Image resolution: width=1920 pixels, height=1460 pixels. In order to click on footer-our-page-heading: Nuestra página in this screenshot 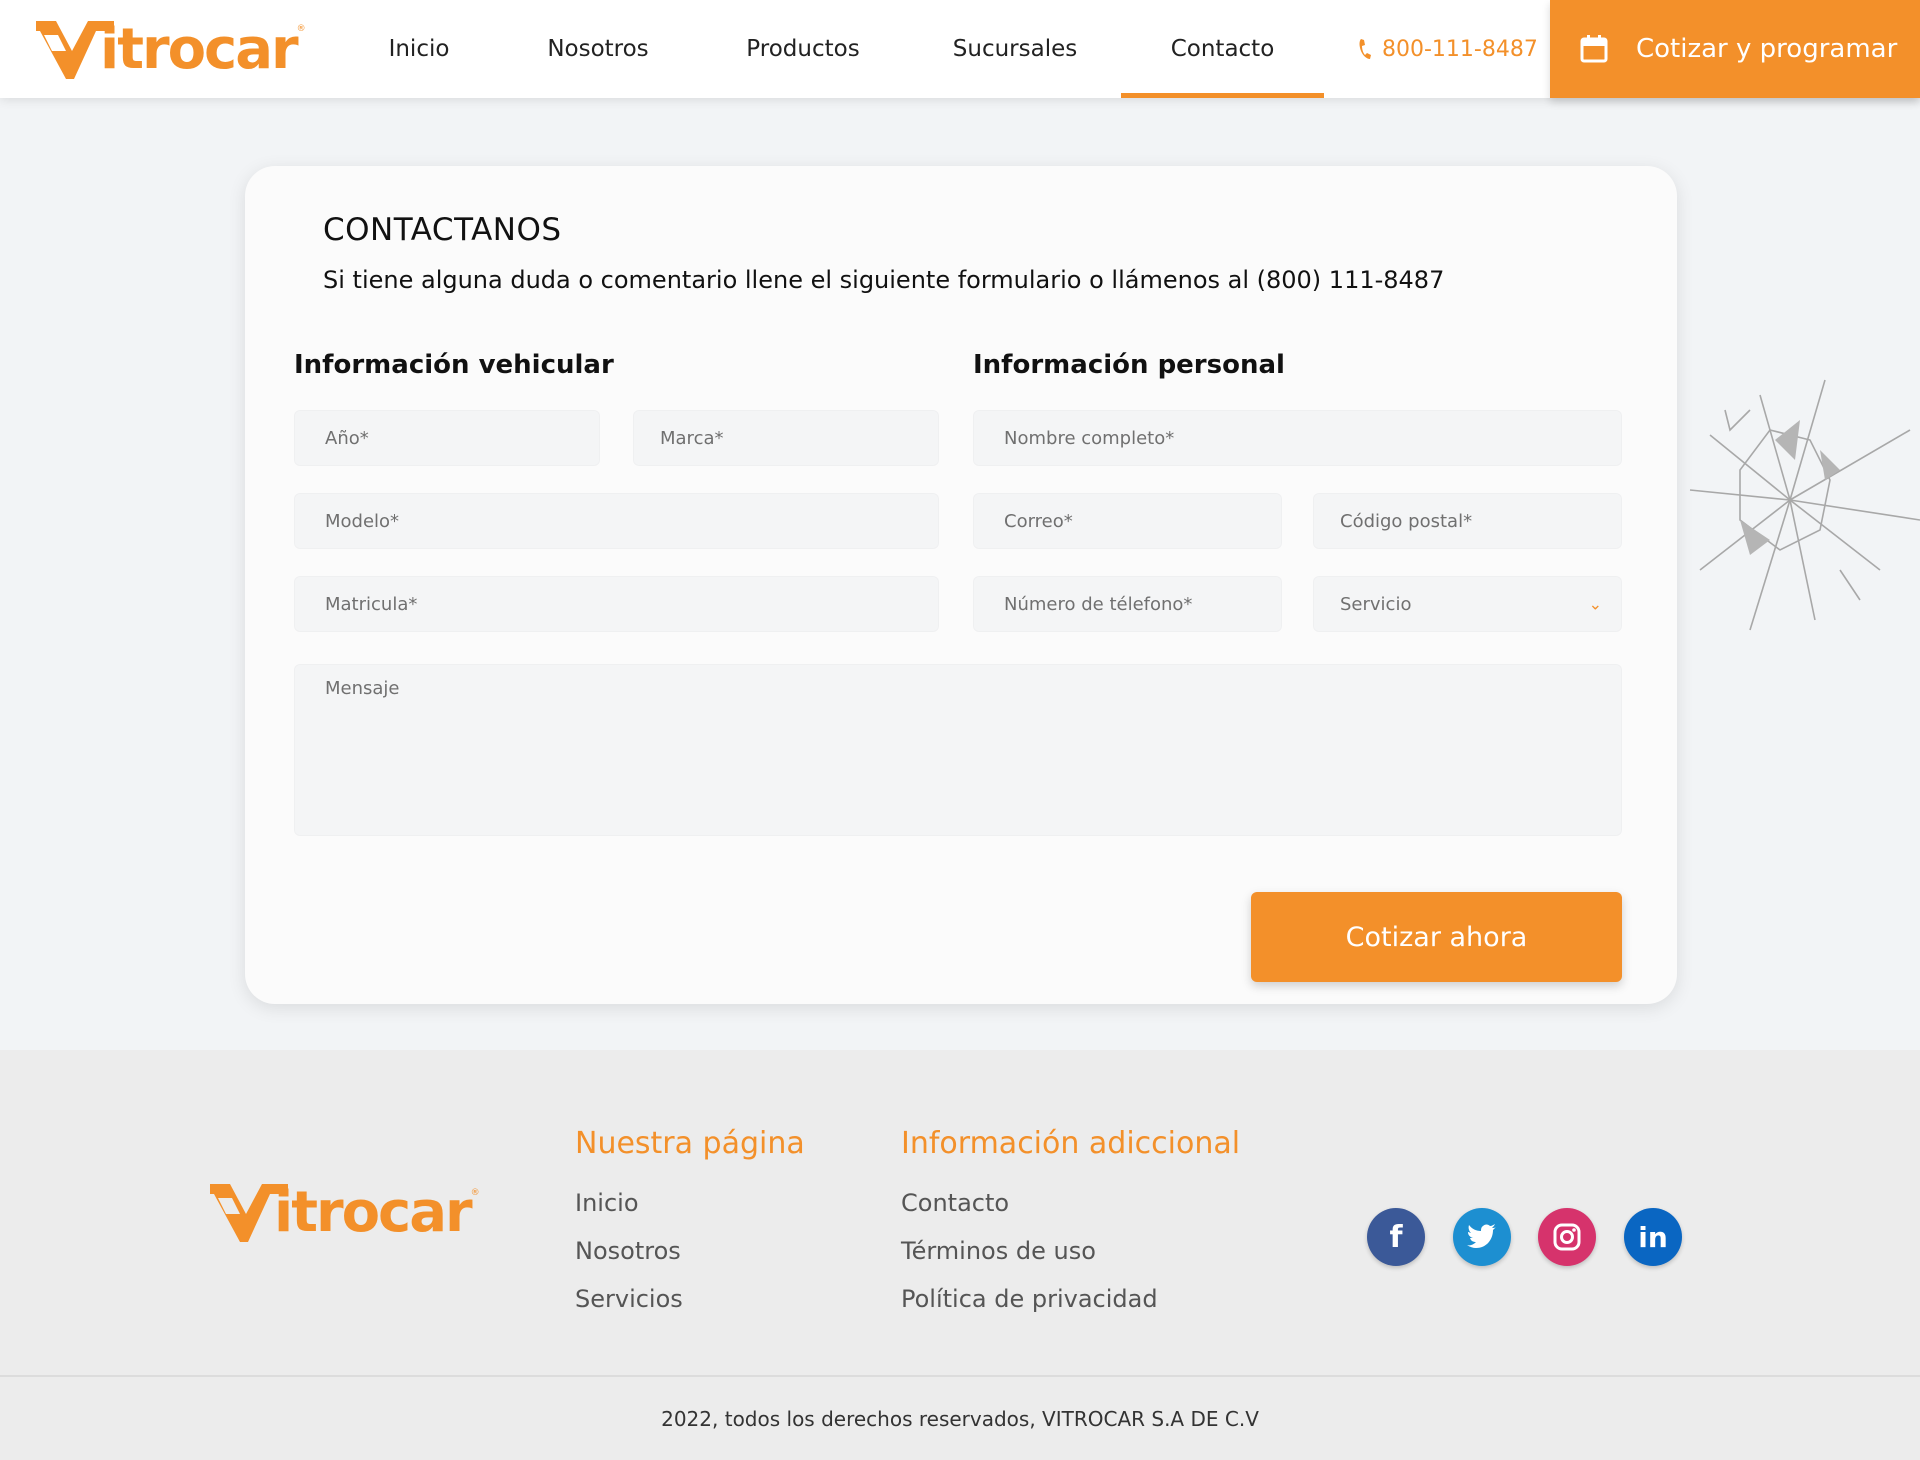, I will do `click(690, 1143)`.